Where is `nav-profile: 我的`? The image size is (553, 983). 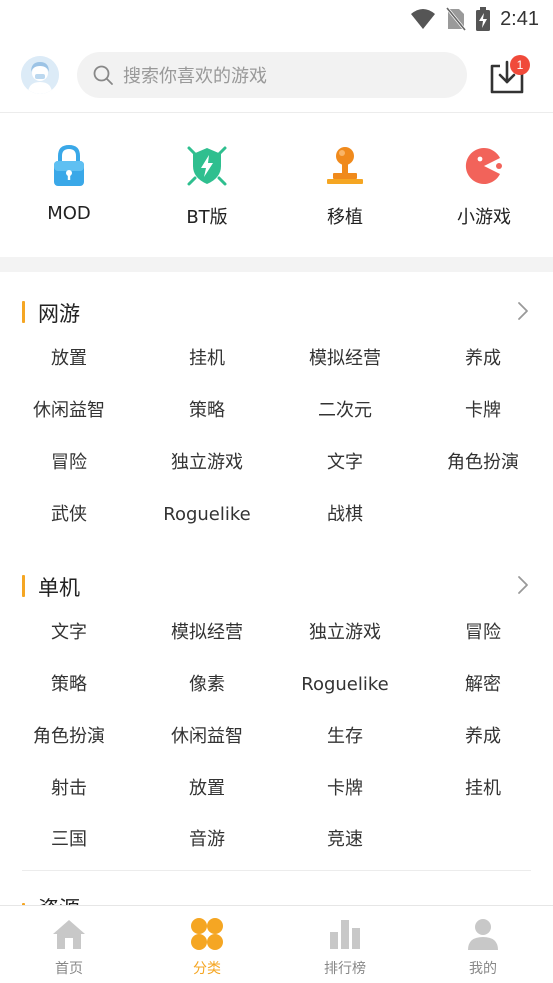
nav-profile: 我的 is located at coordinates (483, 946).